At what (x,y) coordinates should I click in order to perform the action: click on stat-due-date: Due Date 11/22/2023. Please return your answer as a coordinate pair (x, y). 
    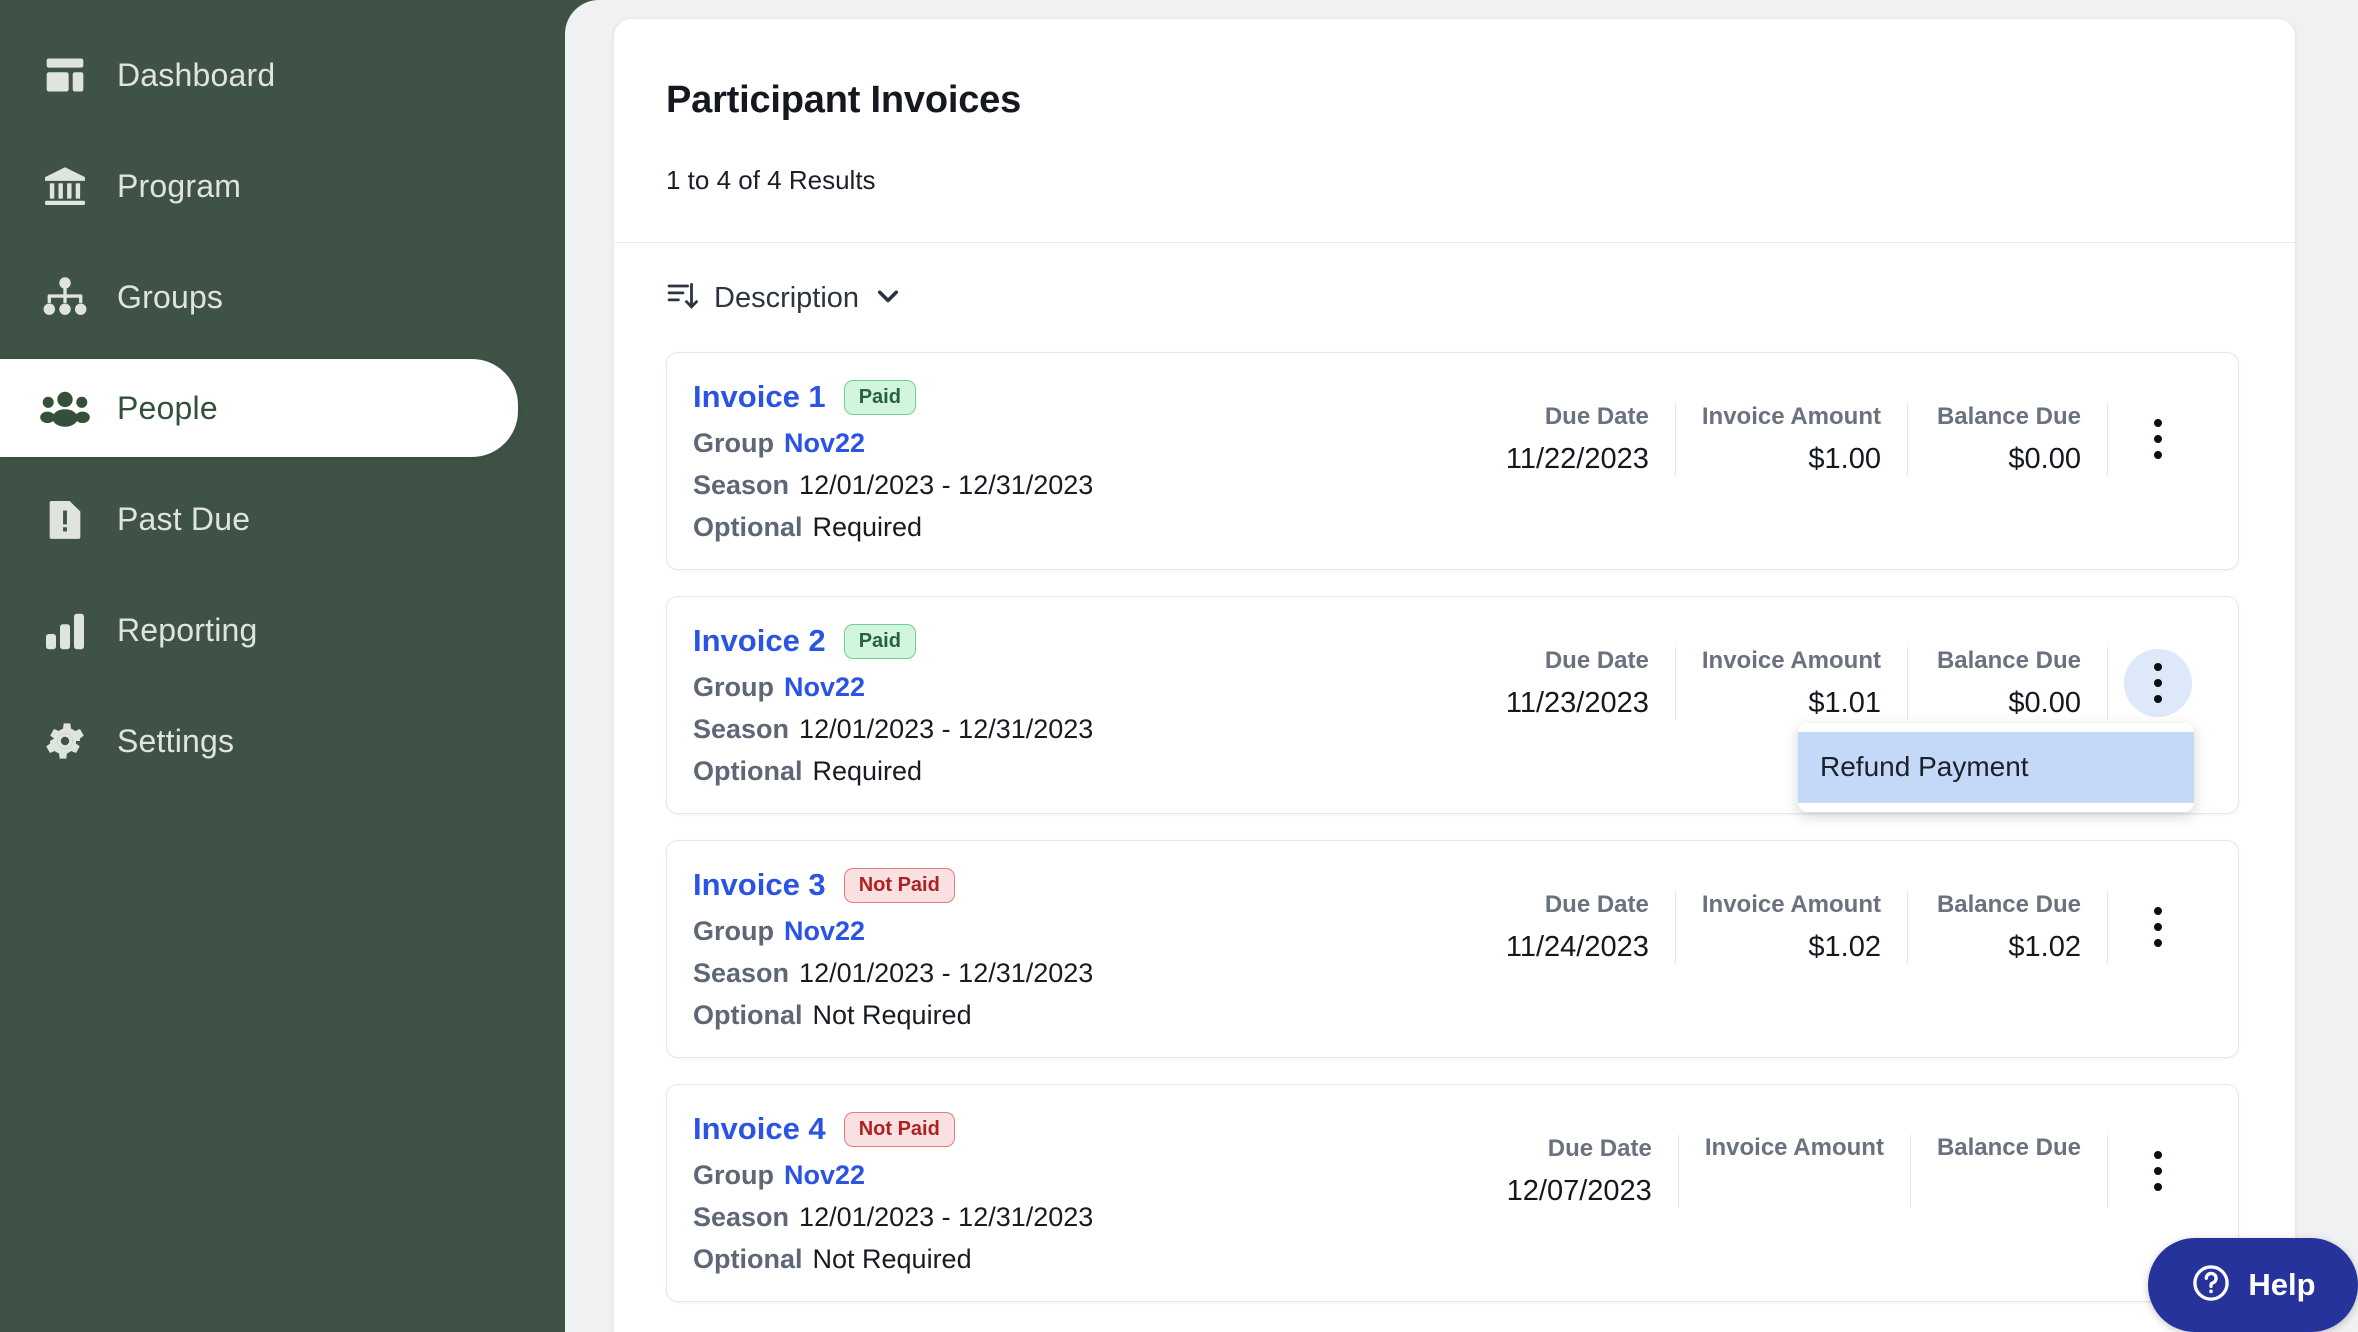
    Looking at the image, I should click on (1576, 439).